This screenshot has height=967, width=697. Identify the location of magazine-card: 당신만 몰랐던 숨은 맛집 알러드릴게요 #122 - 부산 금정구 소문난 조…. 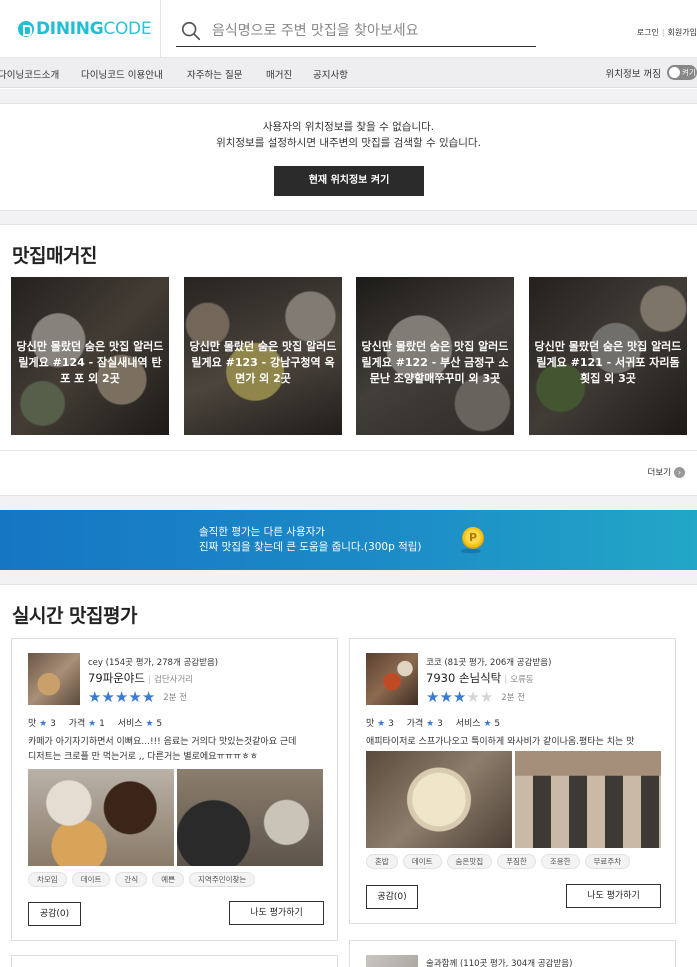
(435, 356).